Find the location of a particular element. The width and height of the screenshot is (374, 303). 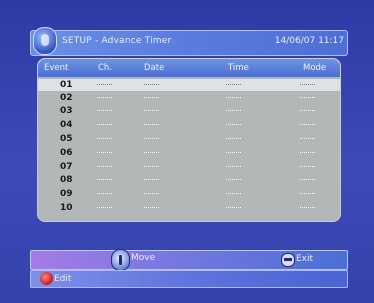

column-event: Event is located at coordinates (56, 68).